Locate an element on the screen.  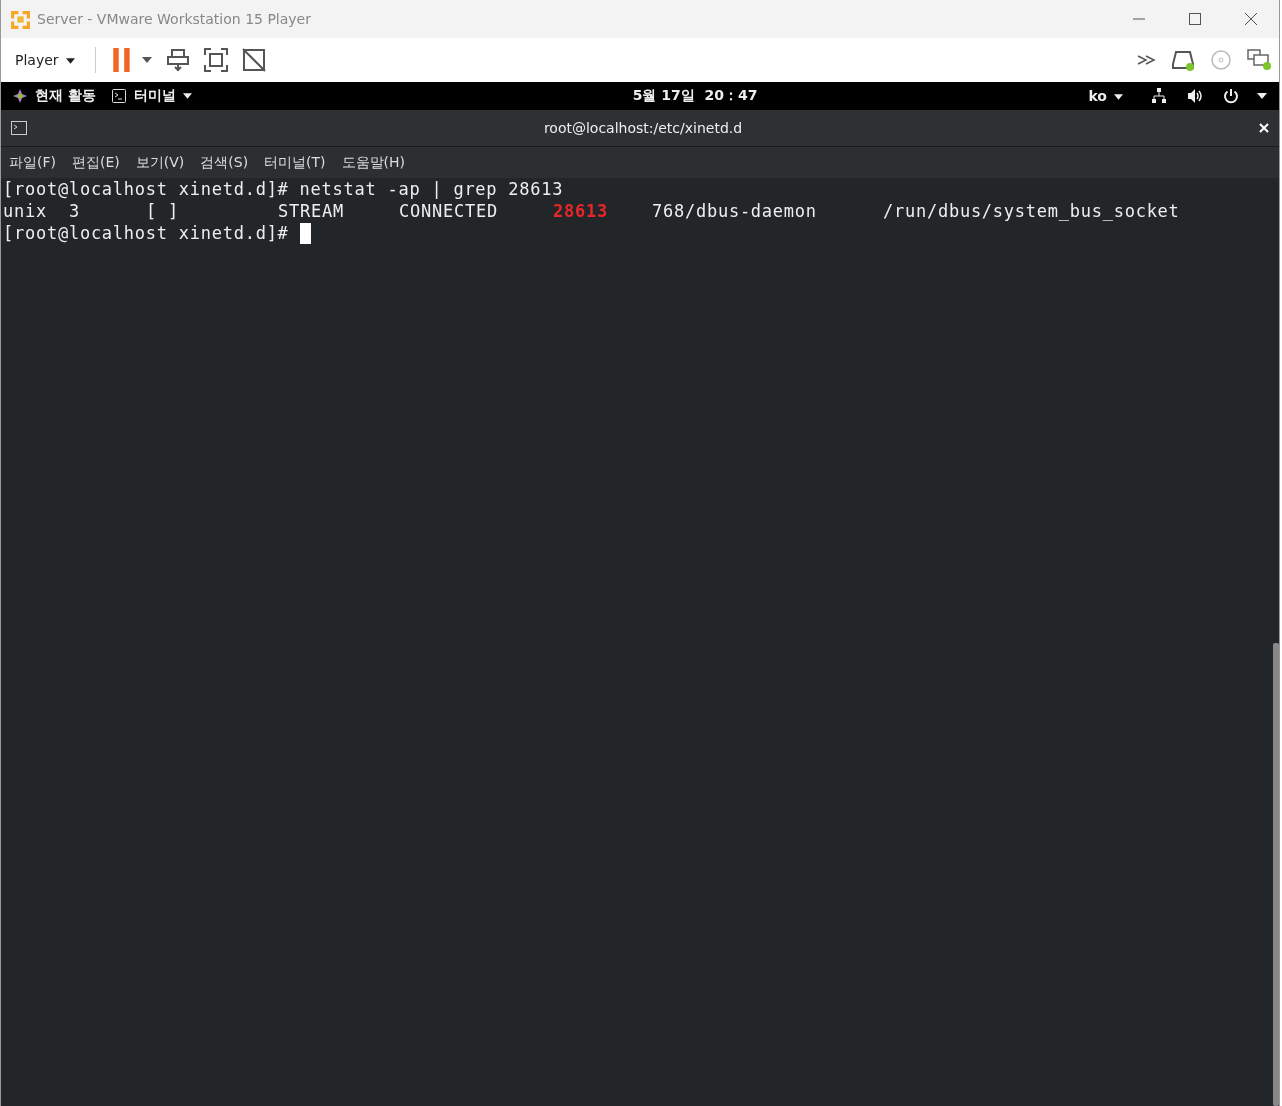
output-text: unix is located at coordinates (25, 211).